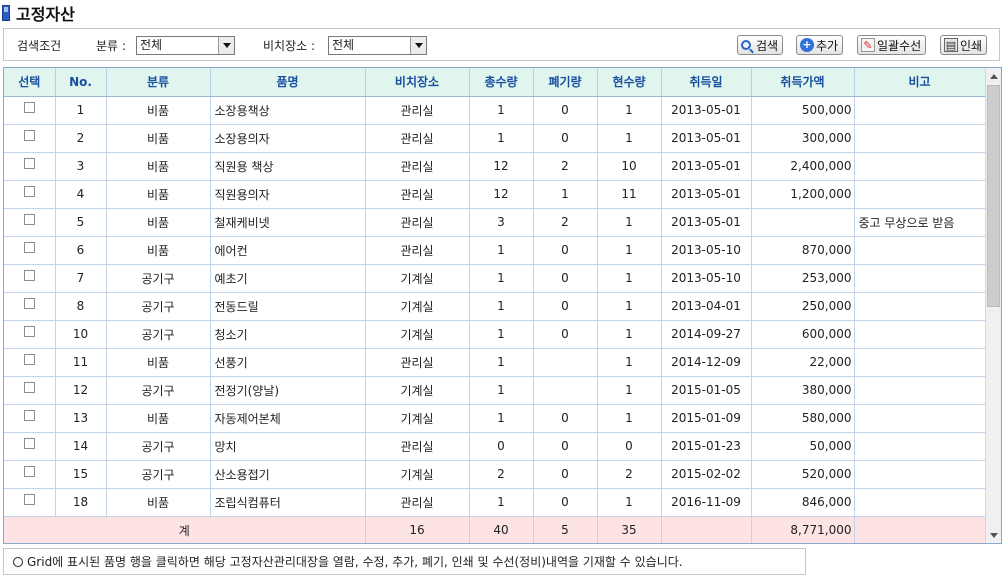 The image size is (1005, 575). Describe the element at coordinates (288, 194) in the screenshot. I see `cell-name: 직원용의자` at that location.